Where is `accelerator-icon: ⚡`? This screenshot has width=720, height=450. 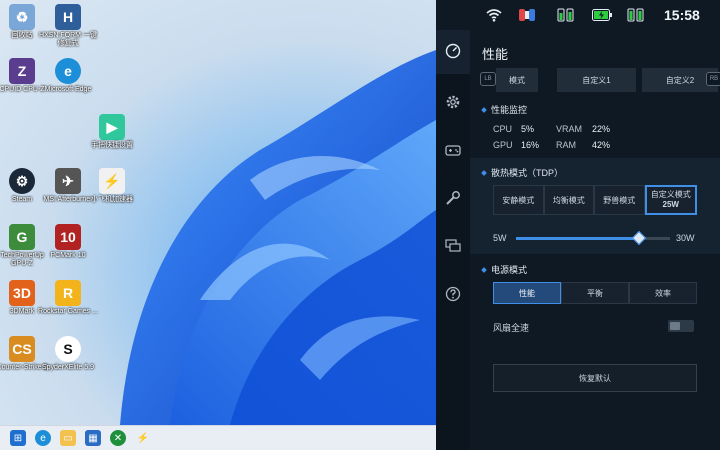 accelerator-icon: ⚡ is located at coordinates (112, 181).